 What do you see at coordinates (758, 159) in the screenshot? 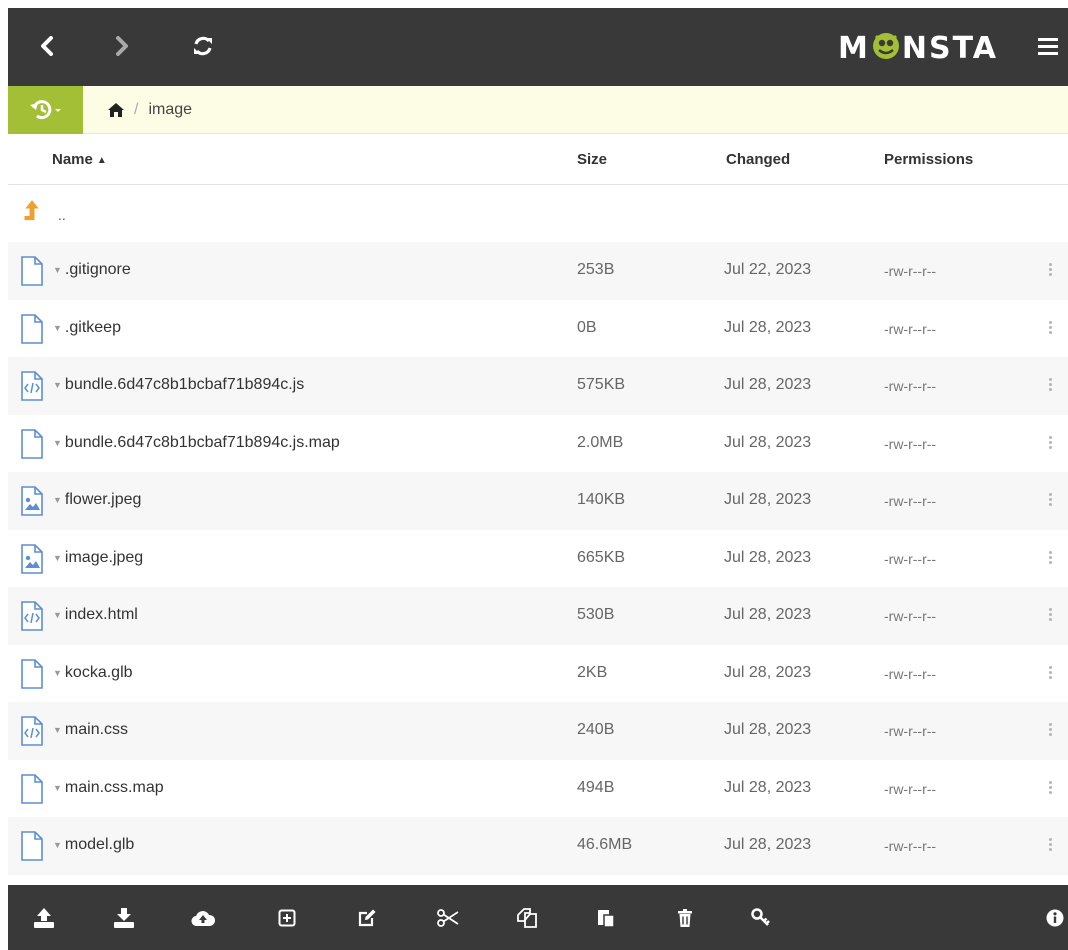
I see `column-changed-header: Changed` at bounding box center [758, 159].